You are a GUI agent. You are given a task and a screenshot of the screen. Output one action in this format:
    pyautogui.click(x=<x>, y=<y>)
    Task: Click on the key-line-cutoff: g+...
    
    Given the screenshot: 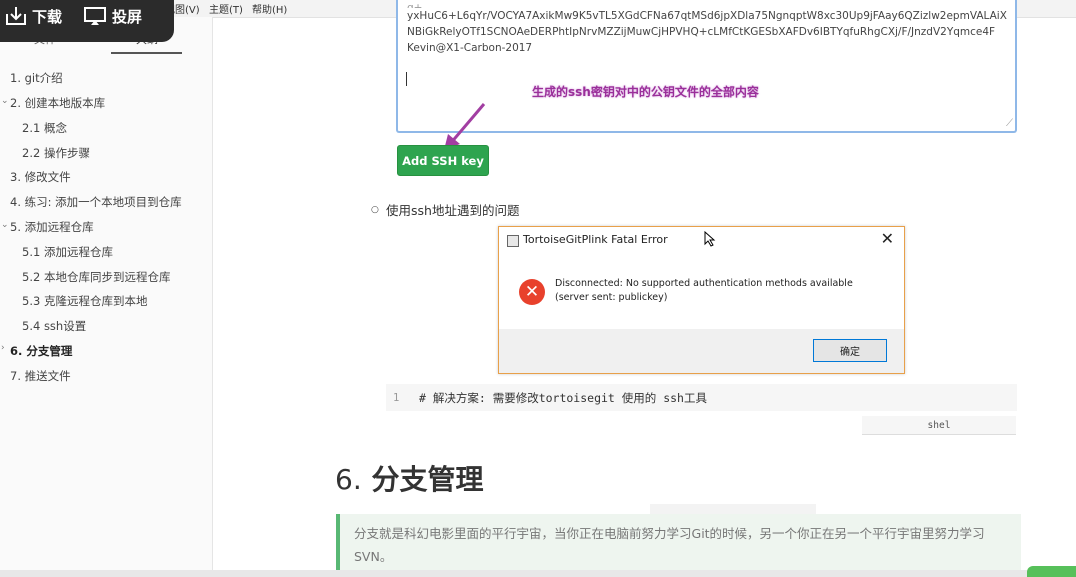 What is the action you would take?
    pyautogui.click(x=420, y=5)
    